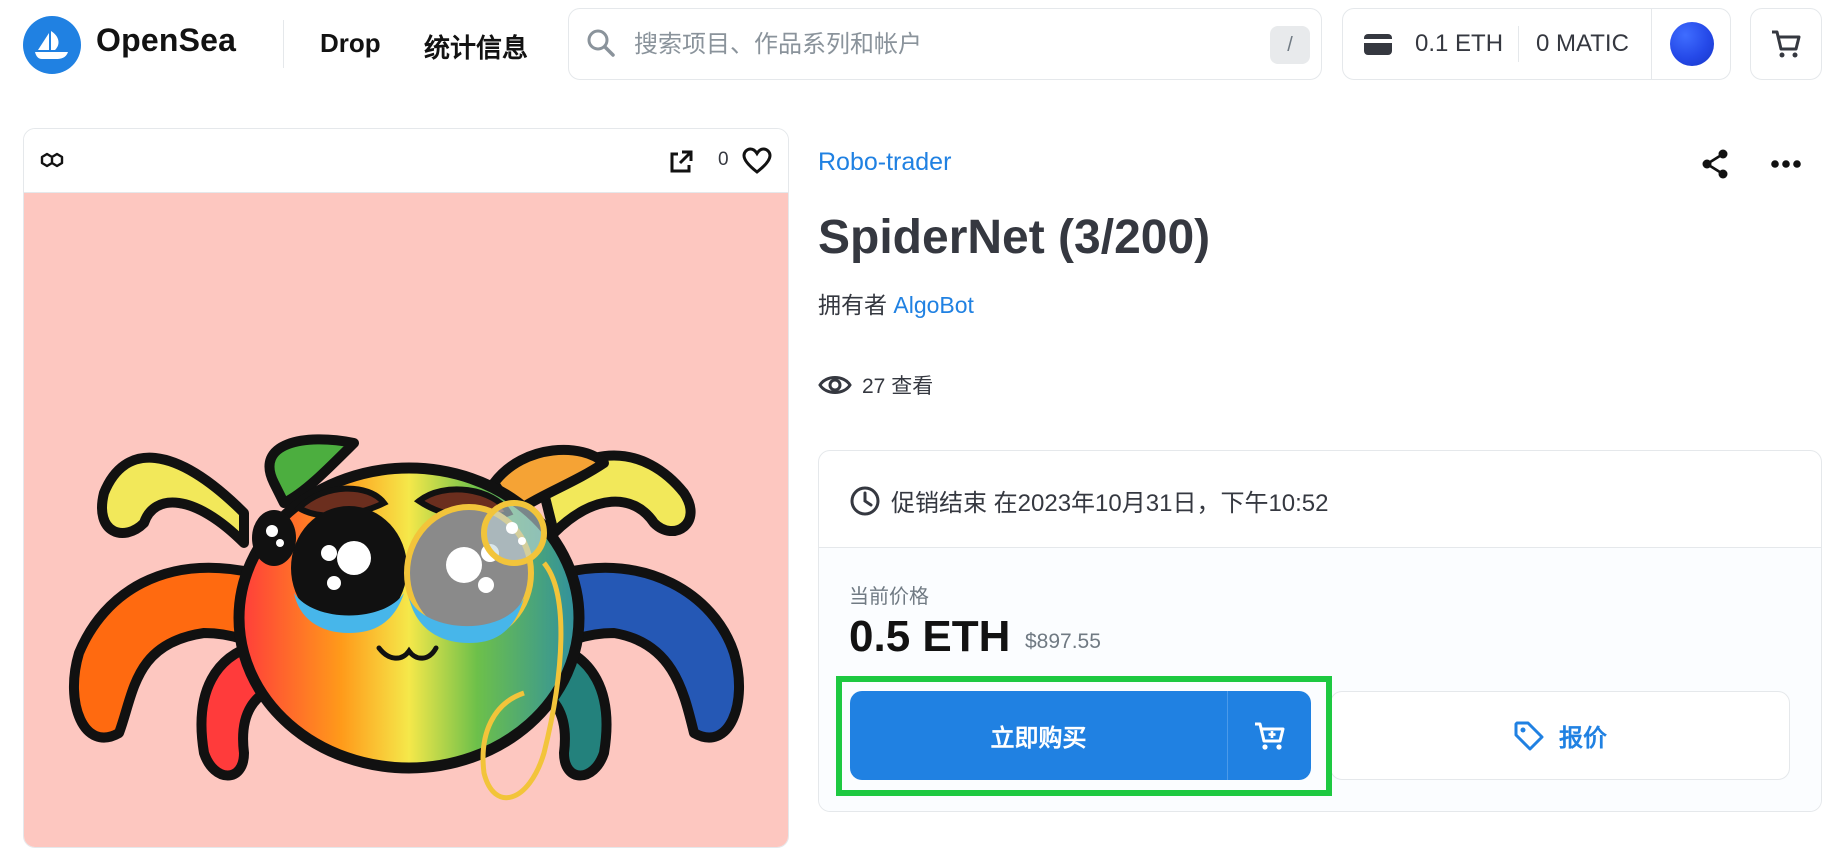 The width and height of the screenshot is (1840, 848). What do you see at coordinates (1459, 43) in the screenshot?
I see `eth-balance: 0.1 ETH` at bounding box center [1459, 43].